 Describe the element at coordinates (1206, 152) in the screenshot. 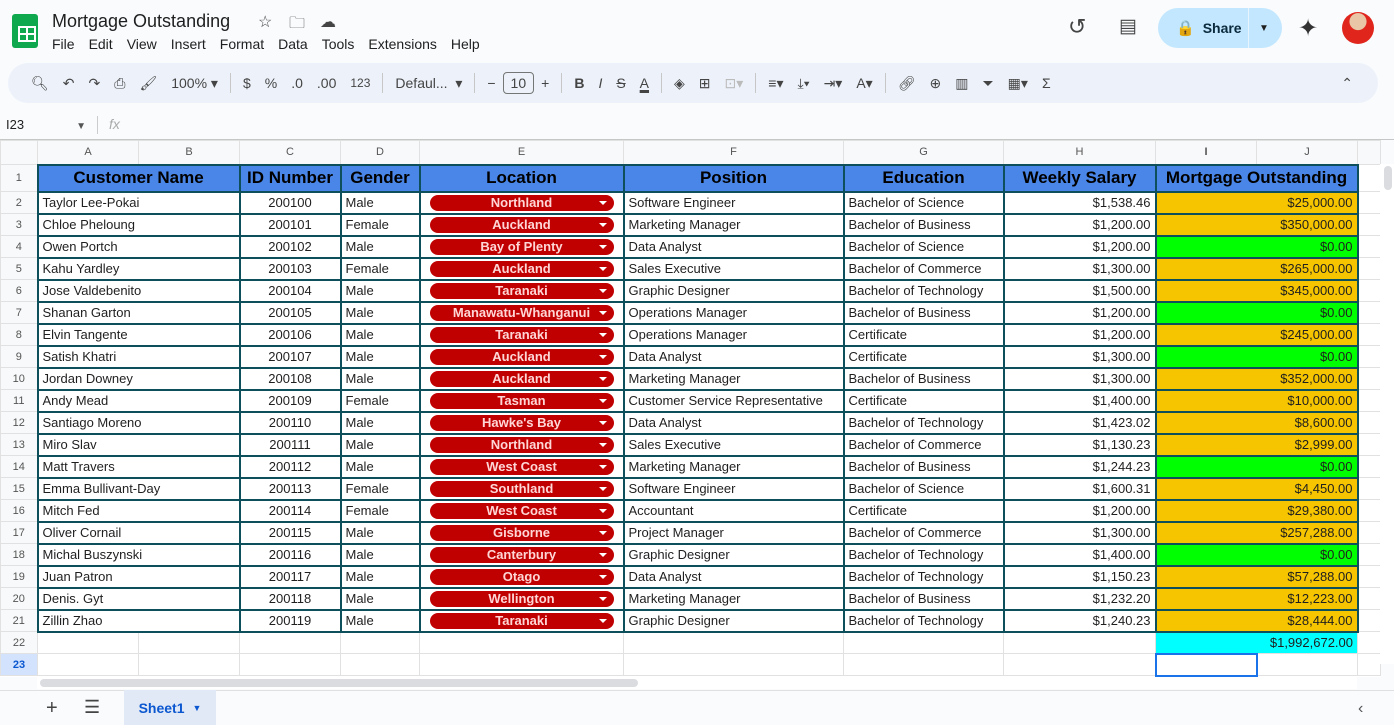

I see `column-header-i: I` at that location.